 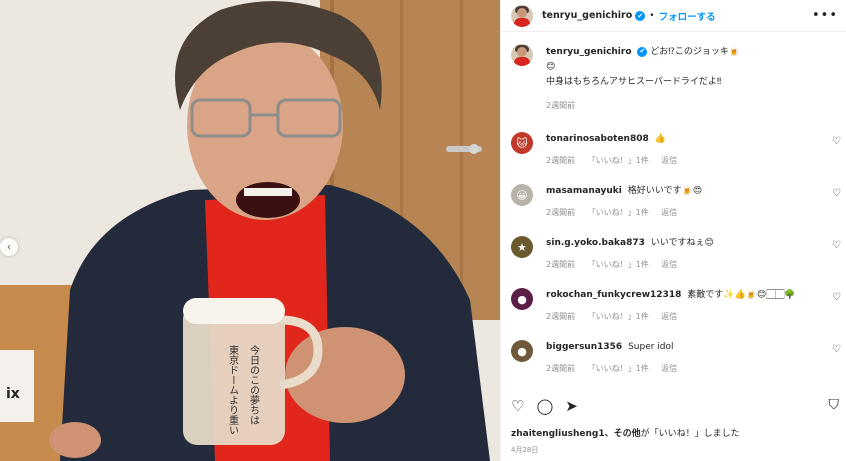 I want to click on caption-username: tenryu_genichiro, so click(x=589, y=52).